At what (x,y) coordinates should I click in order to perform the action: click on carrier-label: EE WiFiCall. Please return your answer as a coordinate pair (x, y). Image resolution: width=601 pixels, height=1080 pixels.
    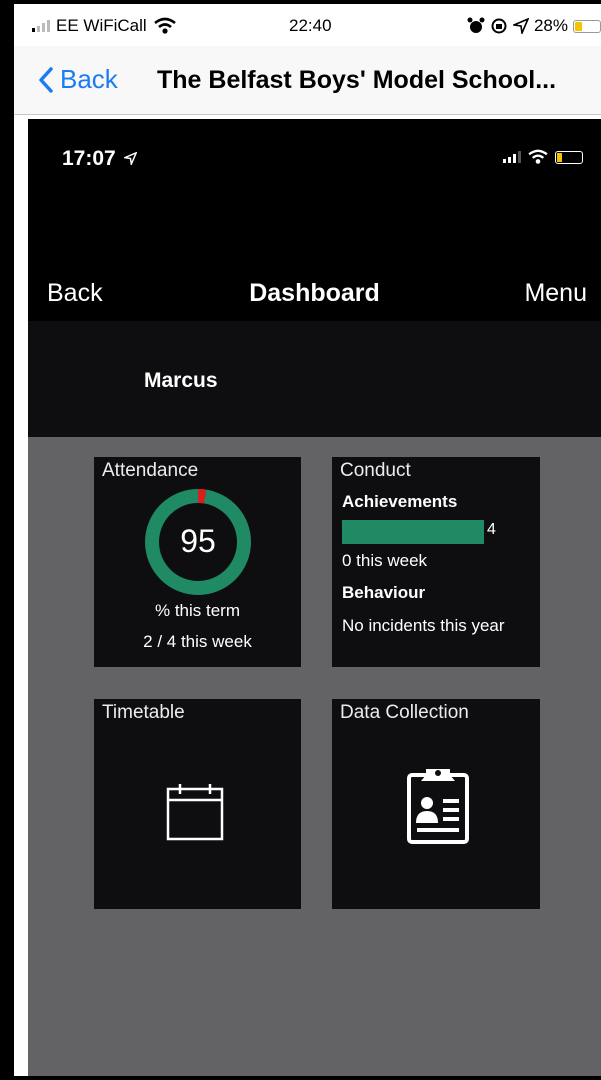
    Looking at the image, I should click on (101, 25).